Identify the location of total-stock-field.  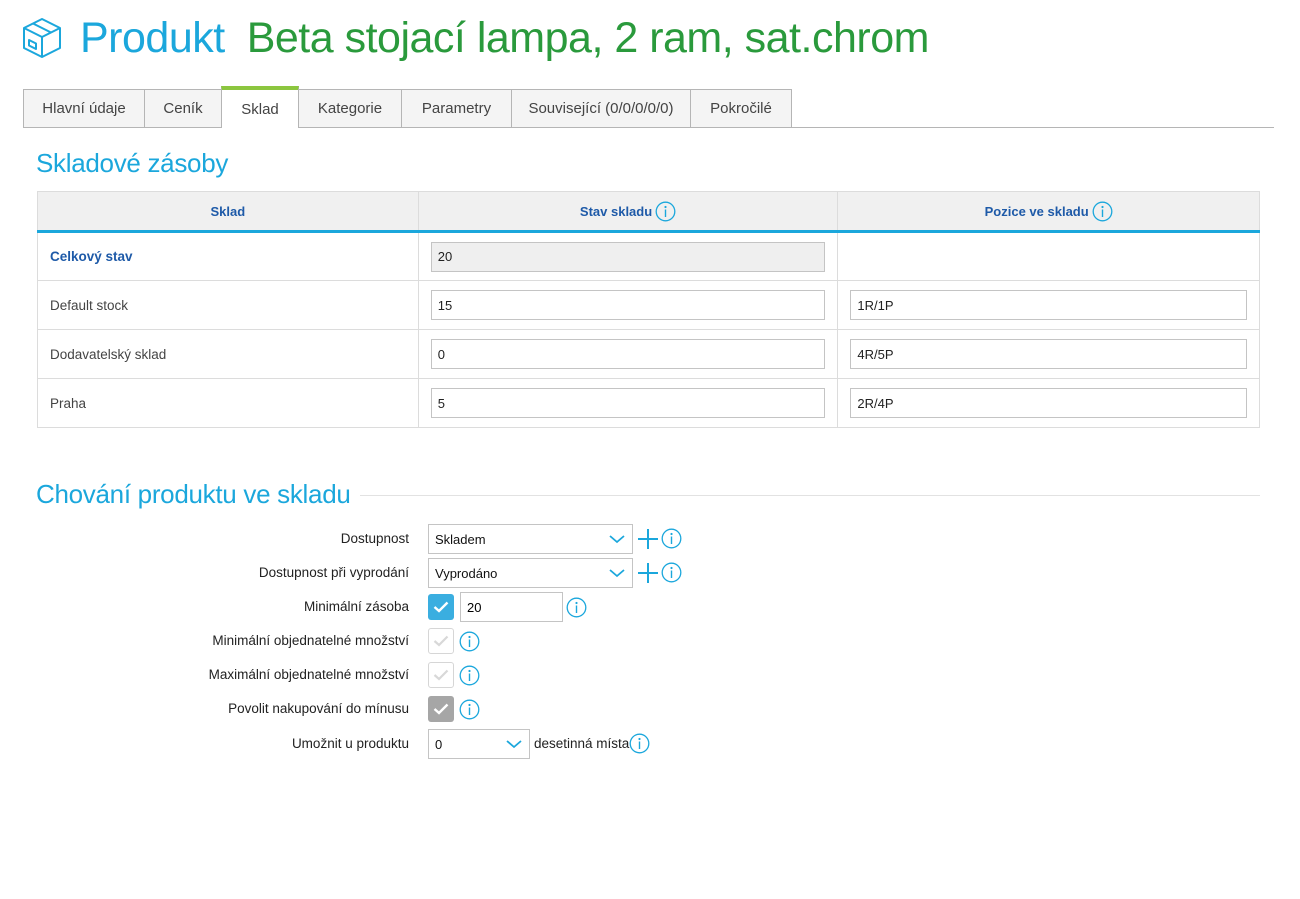
(628, 256).